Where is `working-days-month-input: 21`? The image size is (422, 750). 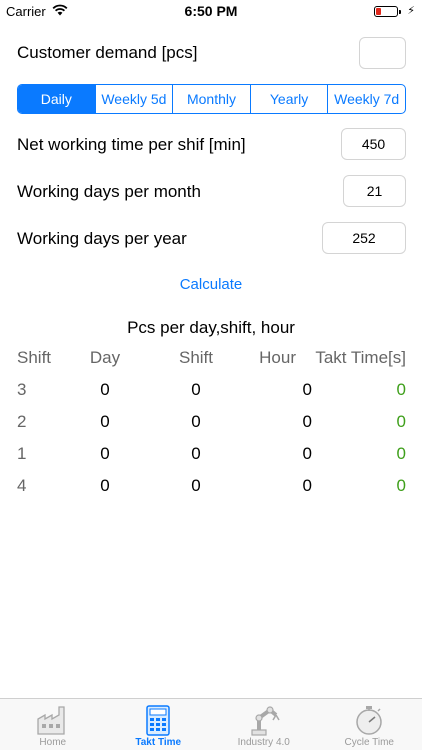 working-days-month-input: 21 is located at coordinates (374, 191).